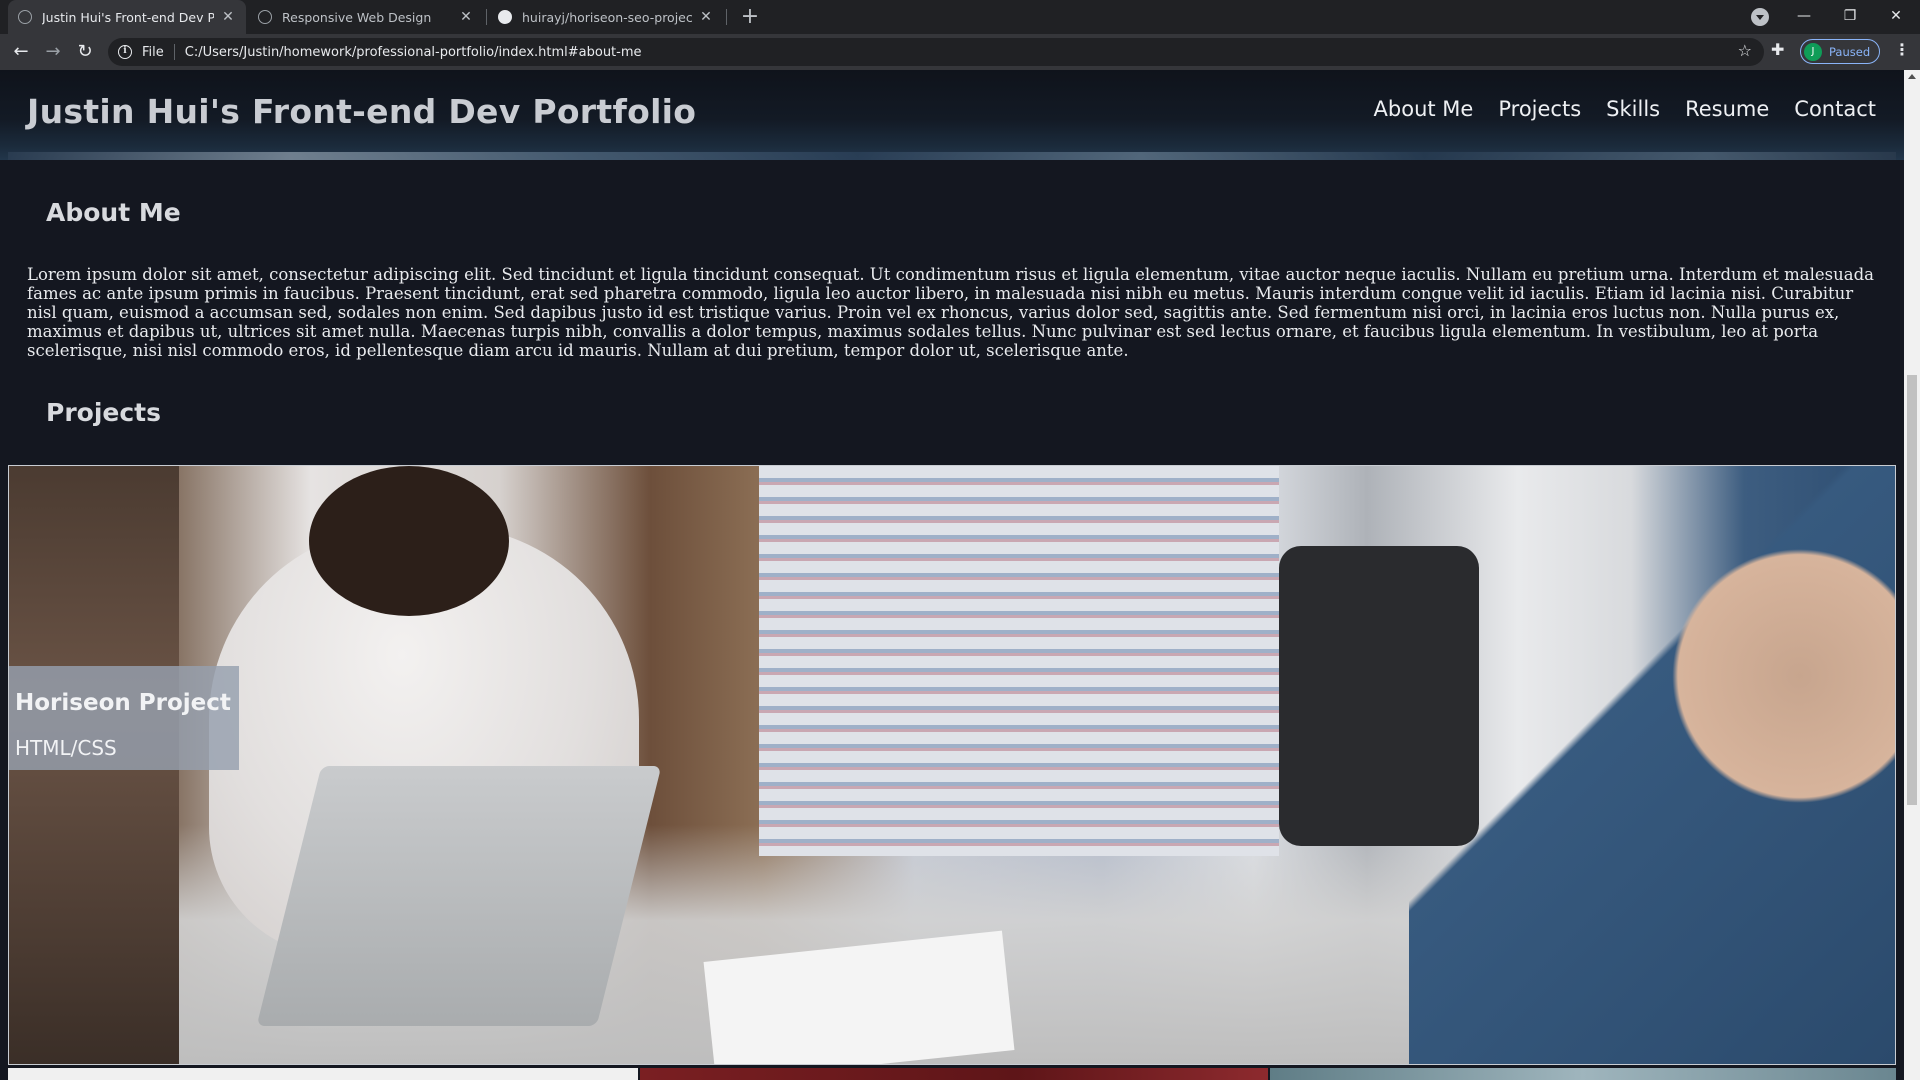 The height and width of the screenshot is (1080, 1920). What do you see at coordinates (21, 52) in the screenshot?
I see `back-arrow-icon: ←` at bounding box center [21, 52].